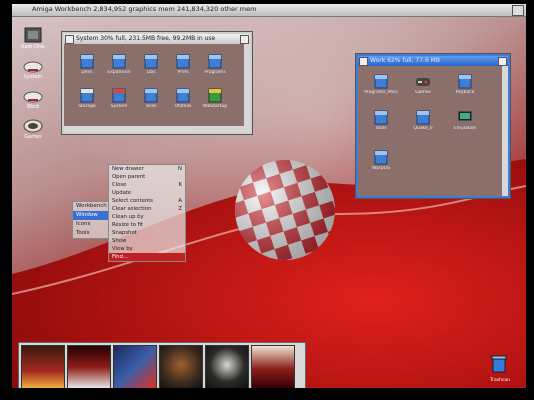 The height and width of the screenshot is (400, 534). I want to click on horizontal-scrollbar, so click(154, 129).